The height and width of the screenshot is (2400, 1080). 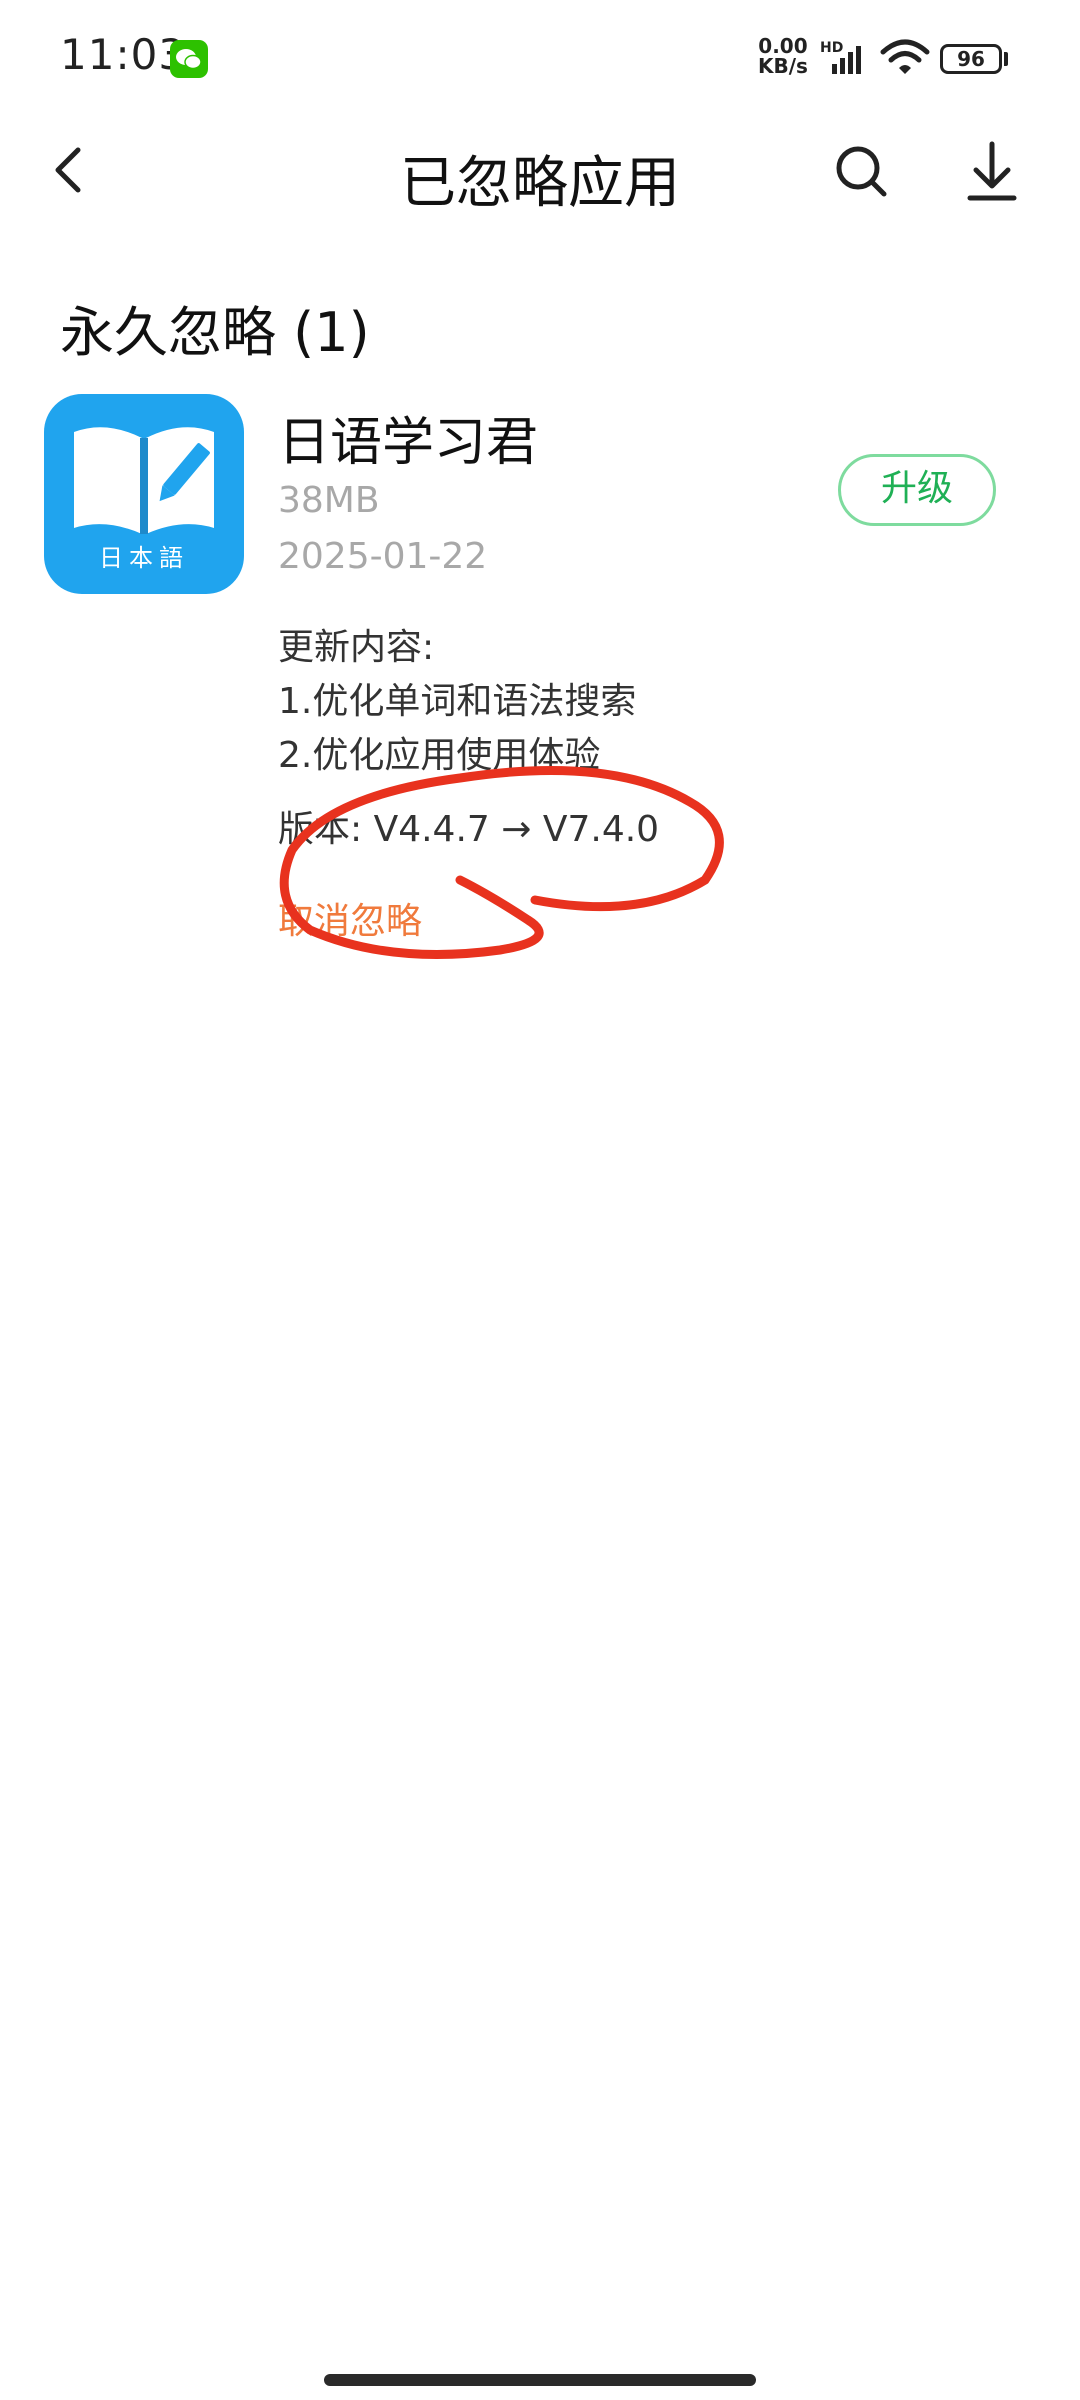 I want to click on download-button, so click(x=992, y=172).